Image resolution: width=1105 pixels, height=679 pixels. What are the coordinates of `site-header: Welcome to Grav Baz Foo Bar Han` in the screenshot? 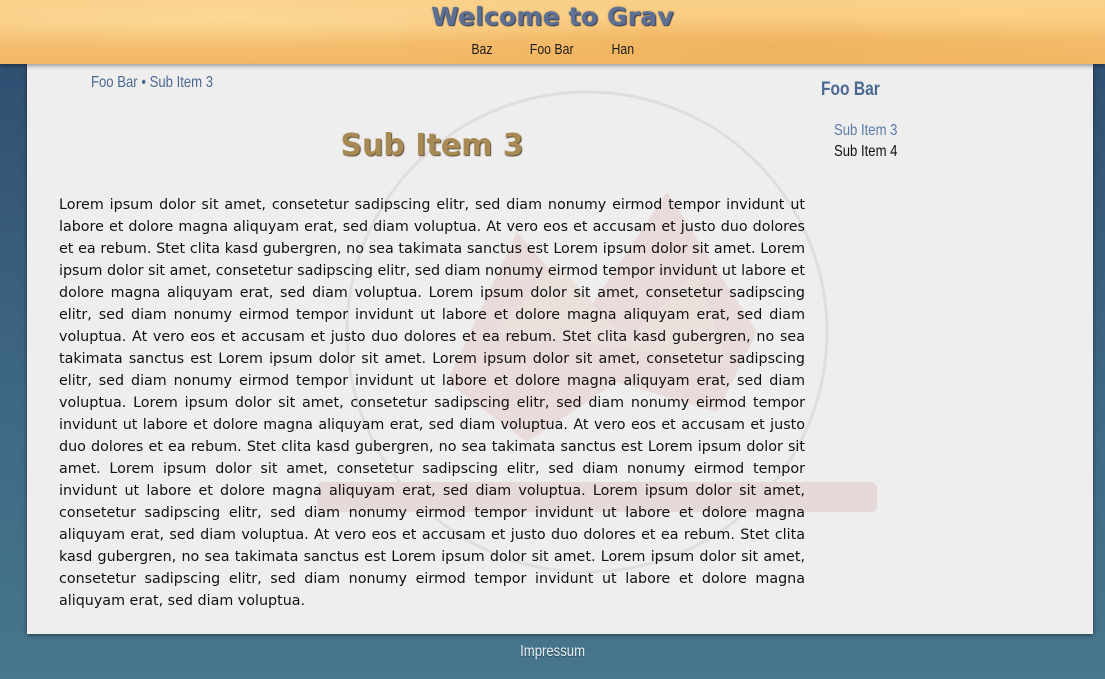 It's located at (552, 32).